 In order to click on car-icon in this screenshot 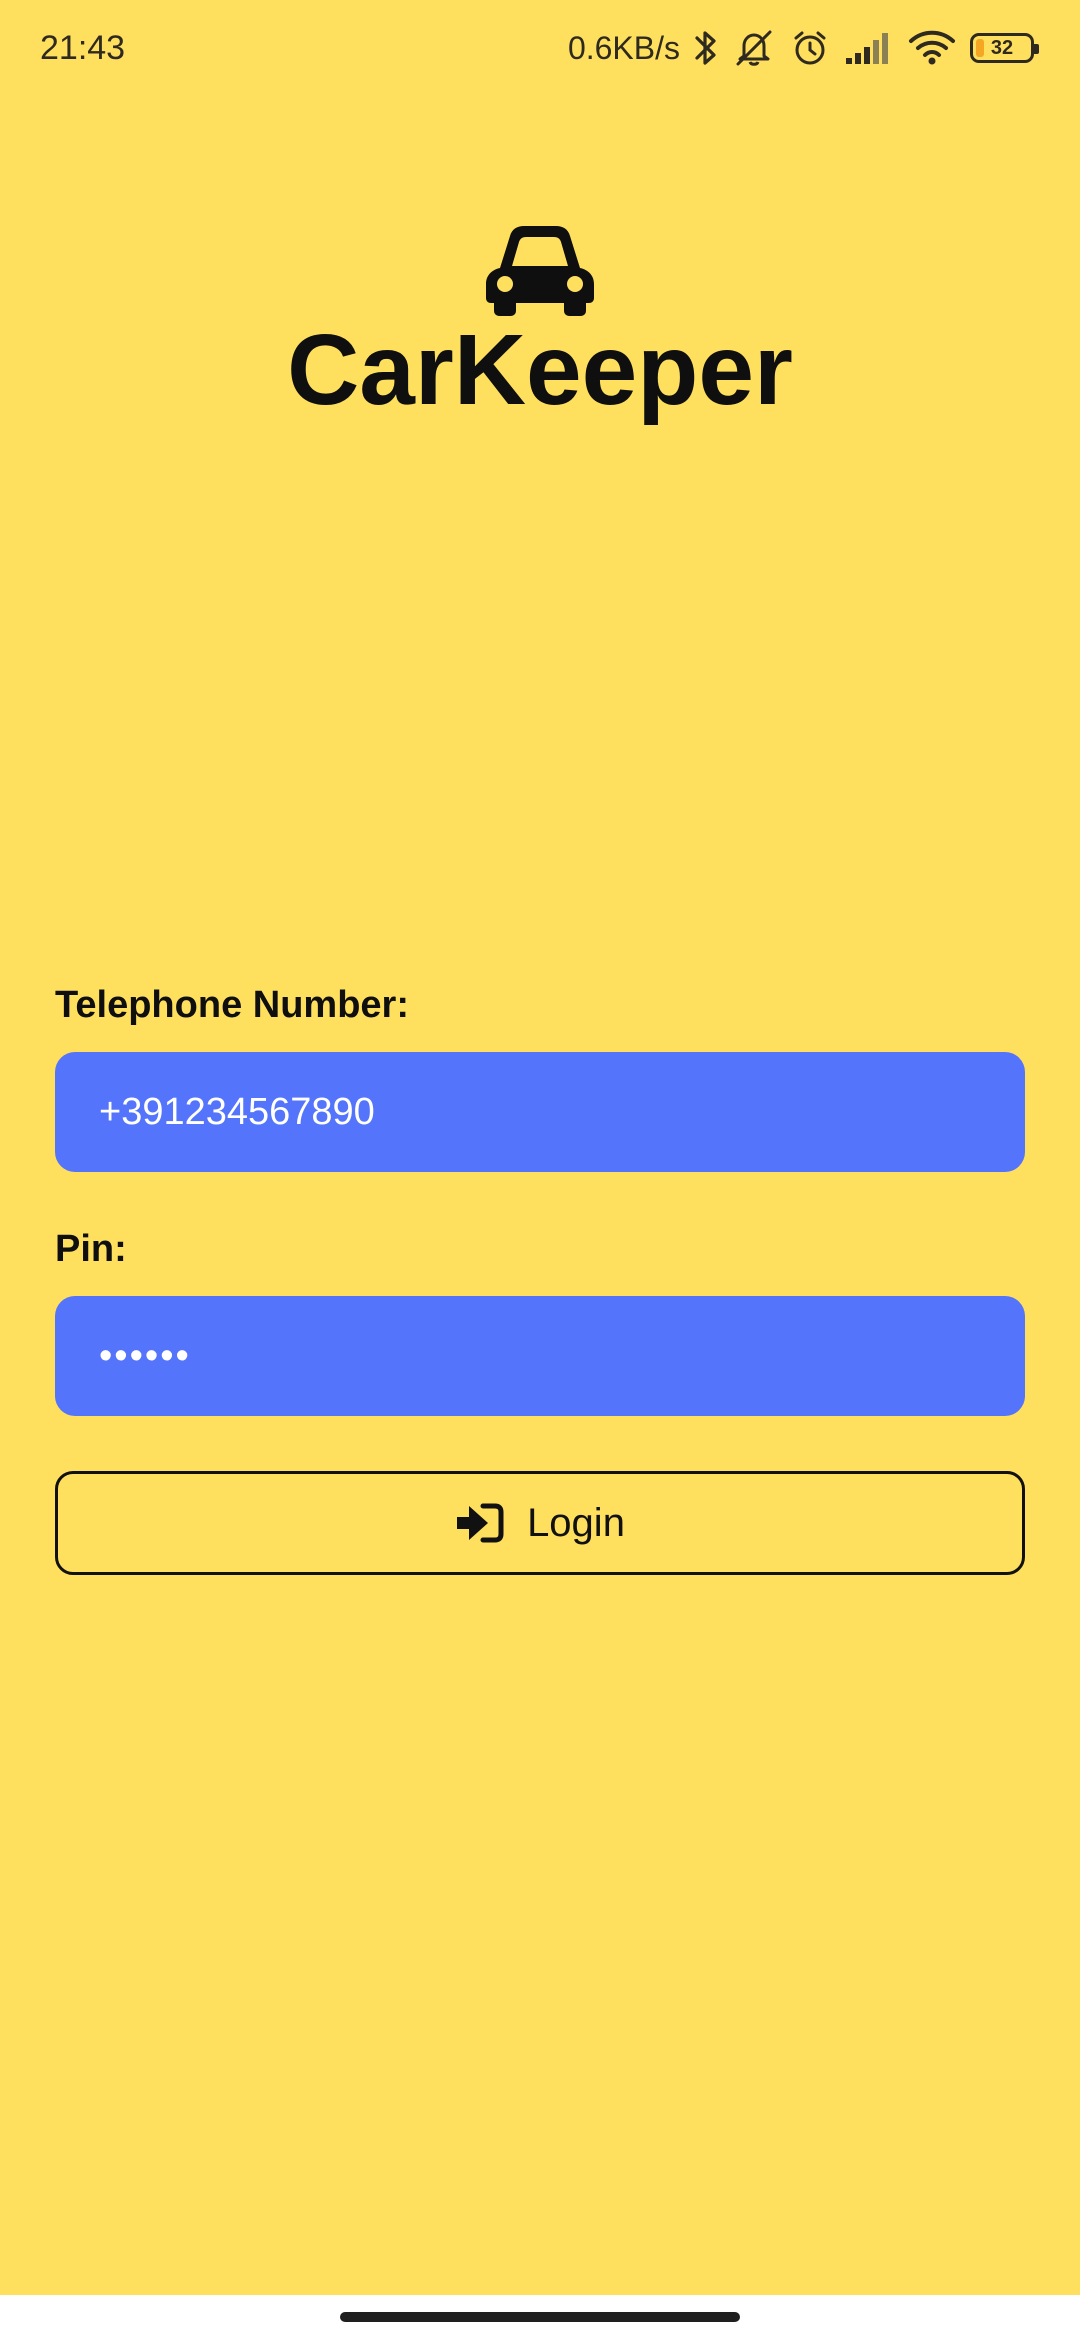, I will do `click(540, 270)`.